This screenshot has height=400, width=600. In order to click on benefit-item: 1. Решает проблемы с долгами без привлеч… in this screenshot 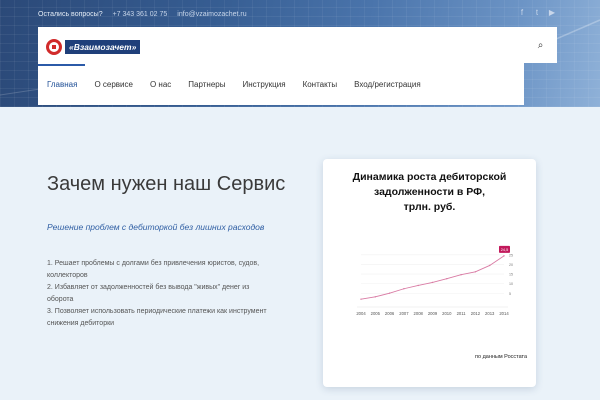, I will do `click(153, 269)`.